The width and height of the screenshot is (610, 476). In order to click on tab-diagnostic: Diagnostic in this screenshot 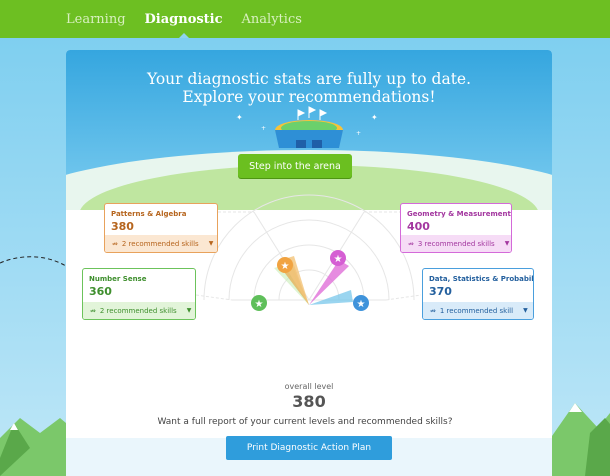, I will do `click(184, 19)`.